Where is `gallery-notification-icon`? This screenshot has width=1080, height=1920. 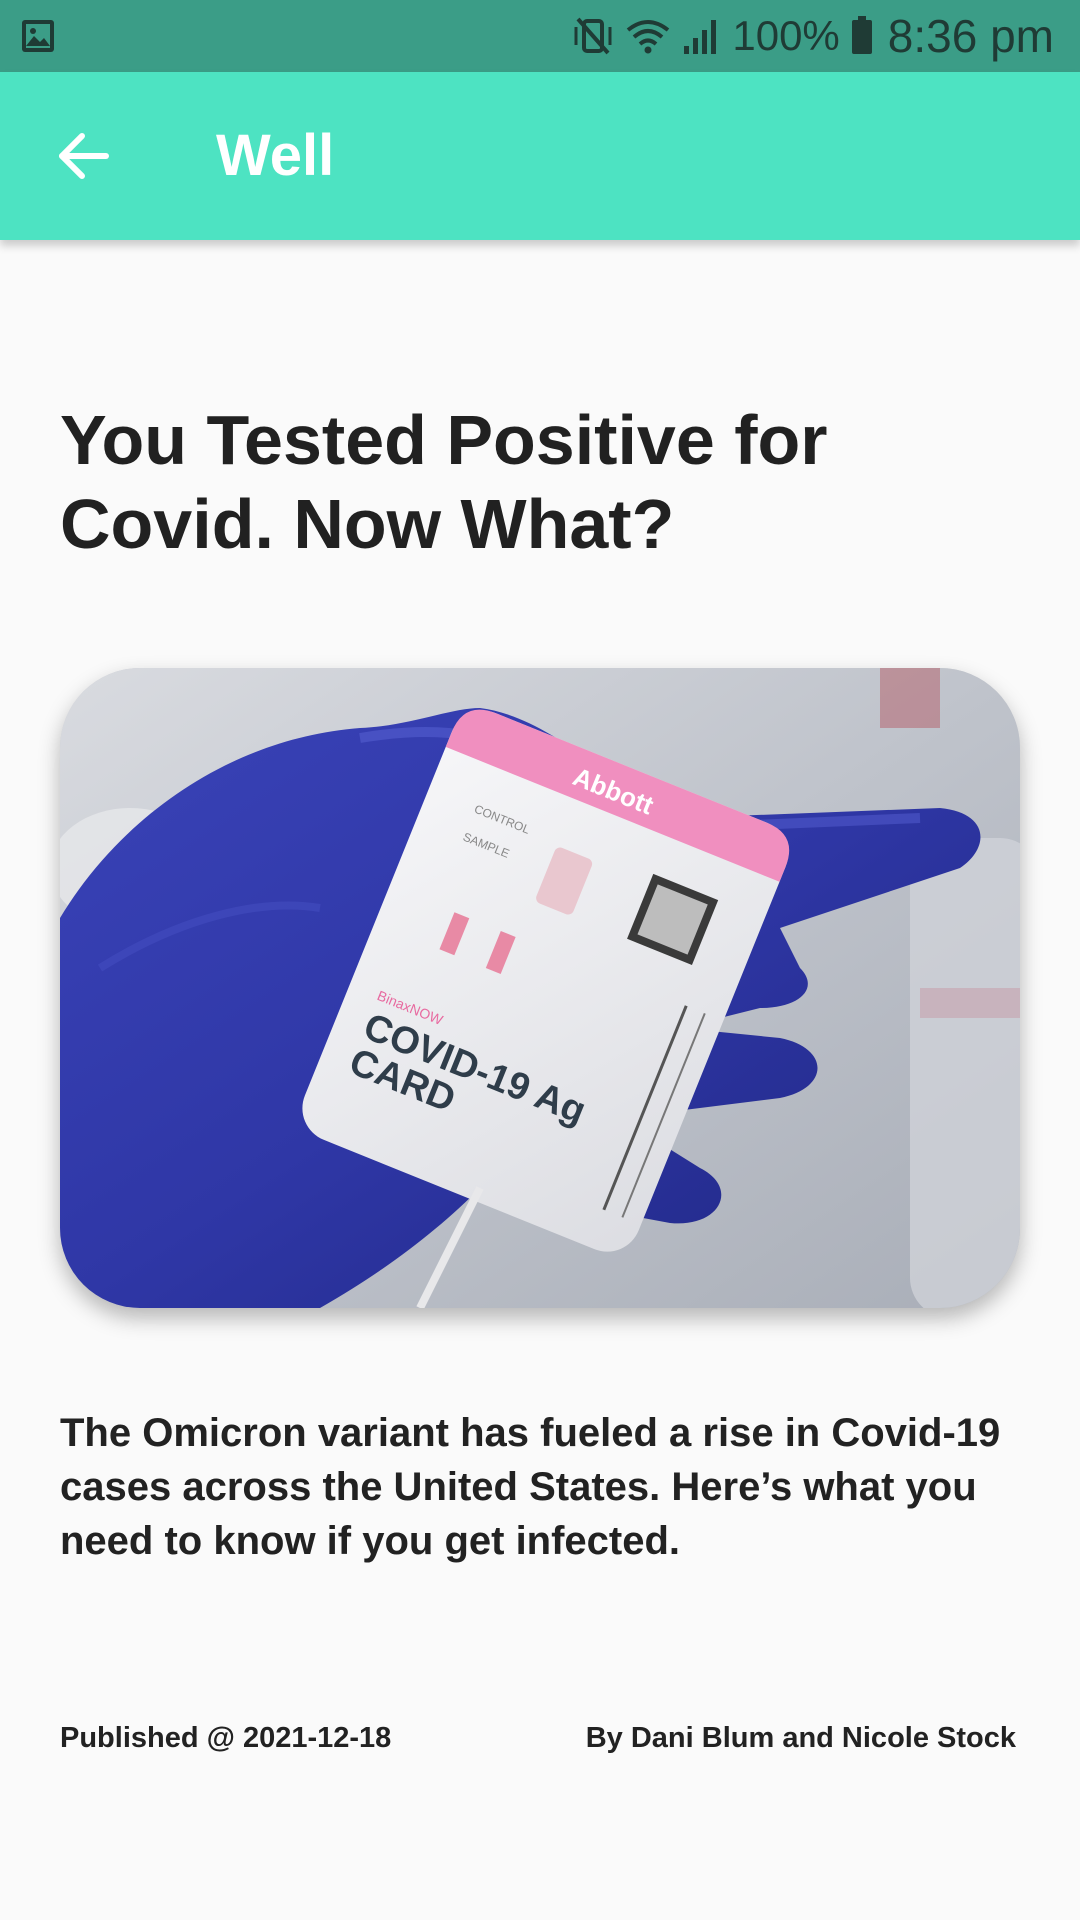
gallery-notification-icon is located at coordinates (38, 36).